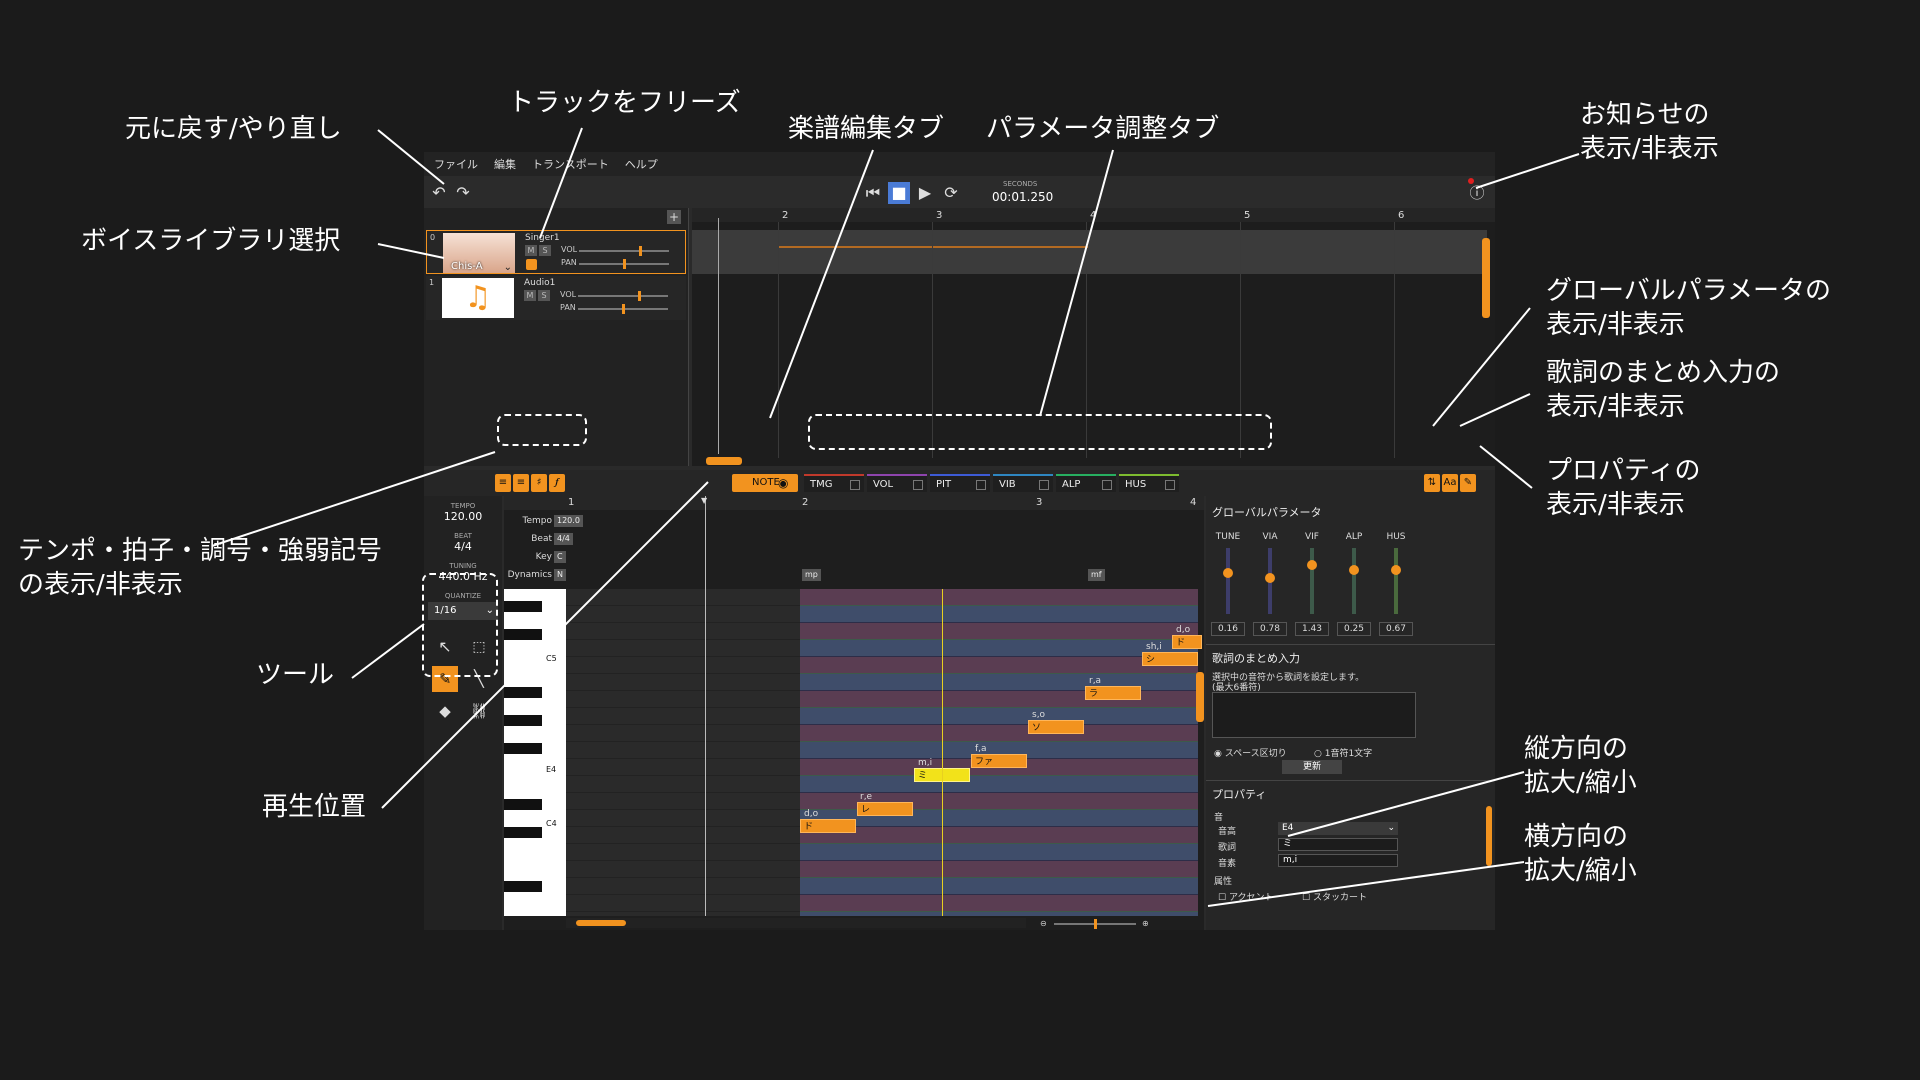 This screenshot has width=1920, height=1080. I want to click on annotation-vzoom-2: 拡大/縮小, so click(1580, 783).